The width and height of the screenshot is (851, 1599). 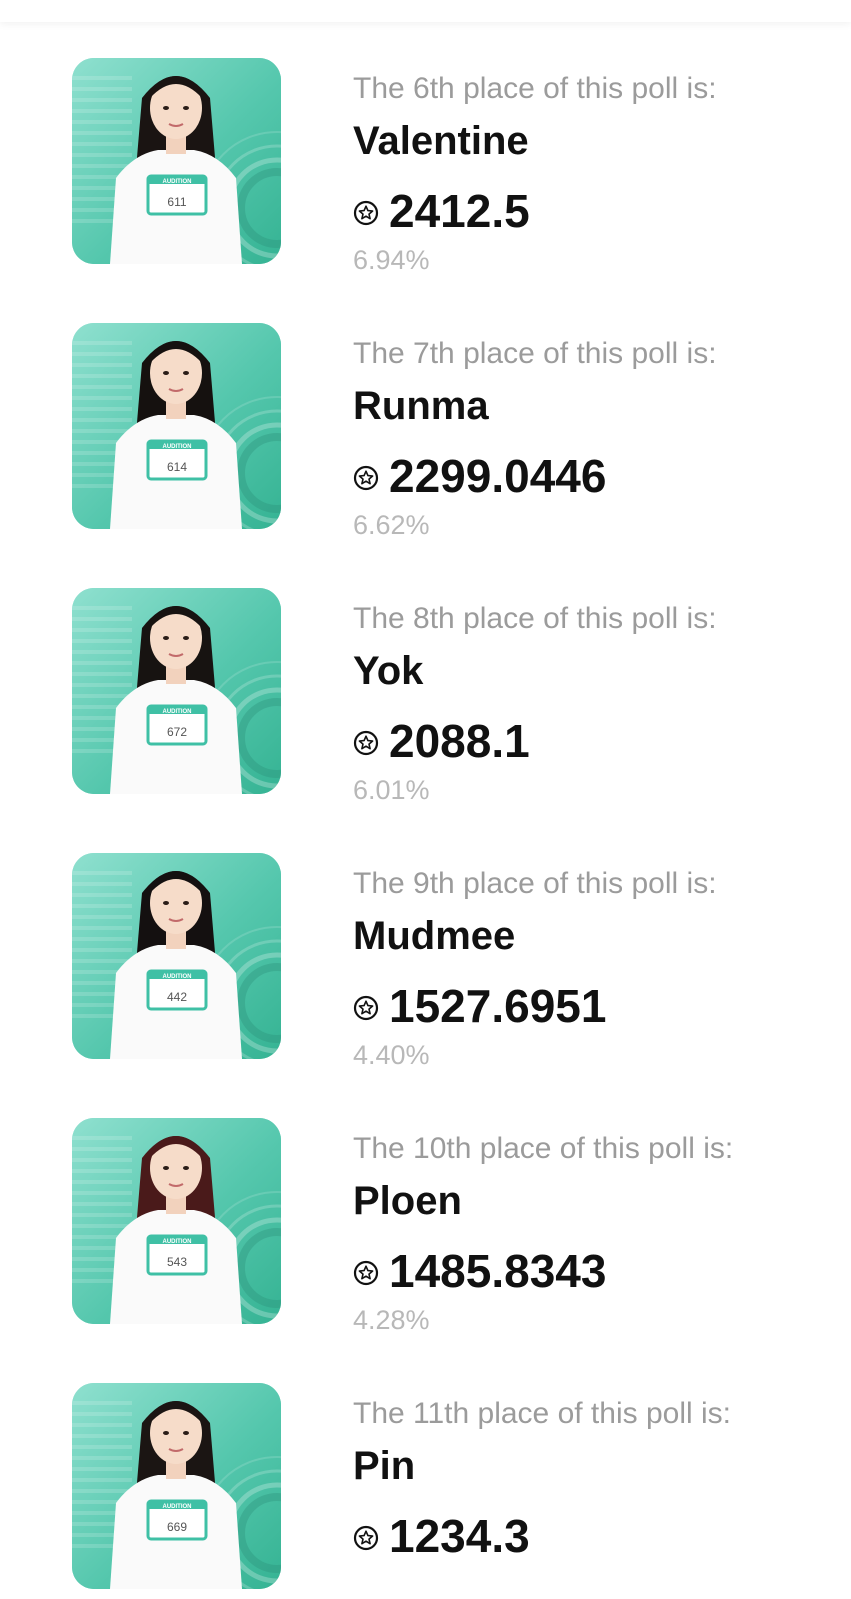 What do you see at coordinates (535, 88) in the screenshot?
I see `place-text: The 6th place of this poll is:` at bounding box center [535, 88].